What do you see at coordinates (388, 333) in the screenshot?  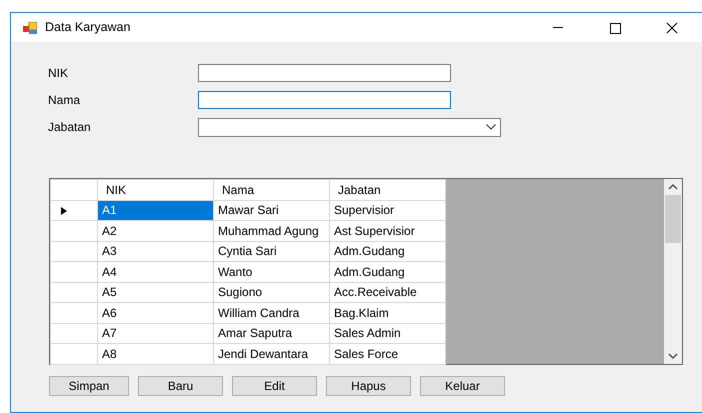 I see `table-cell: Sales Admin` at bounding box center [388, 333].